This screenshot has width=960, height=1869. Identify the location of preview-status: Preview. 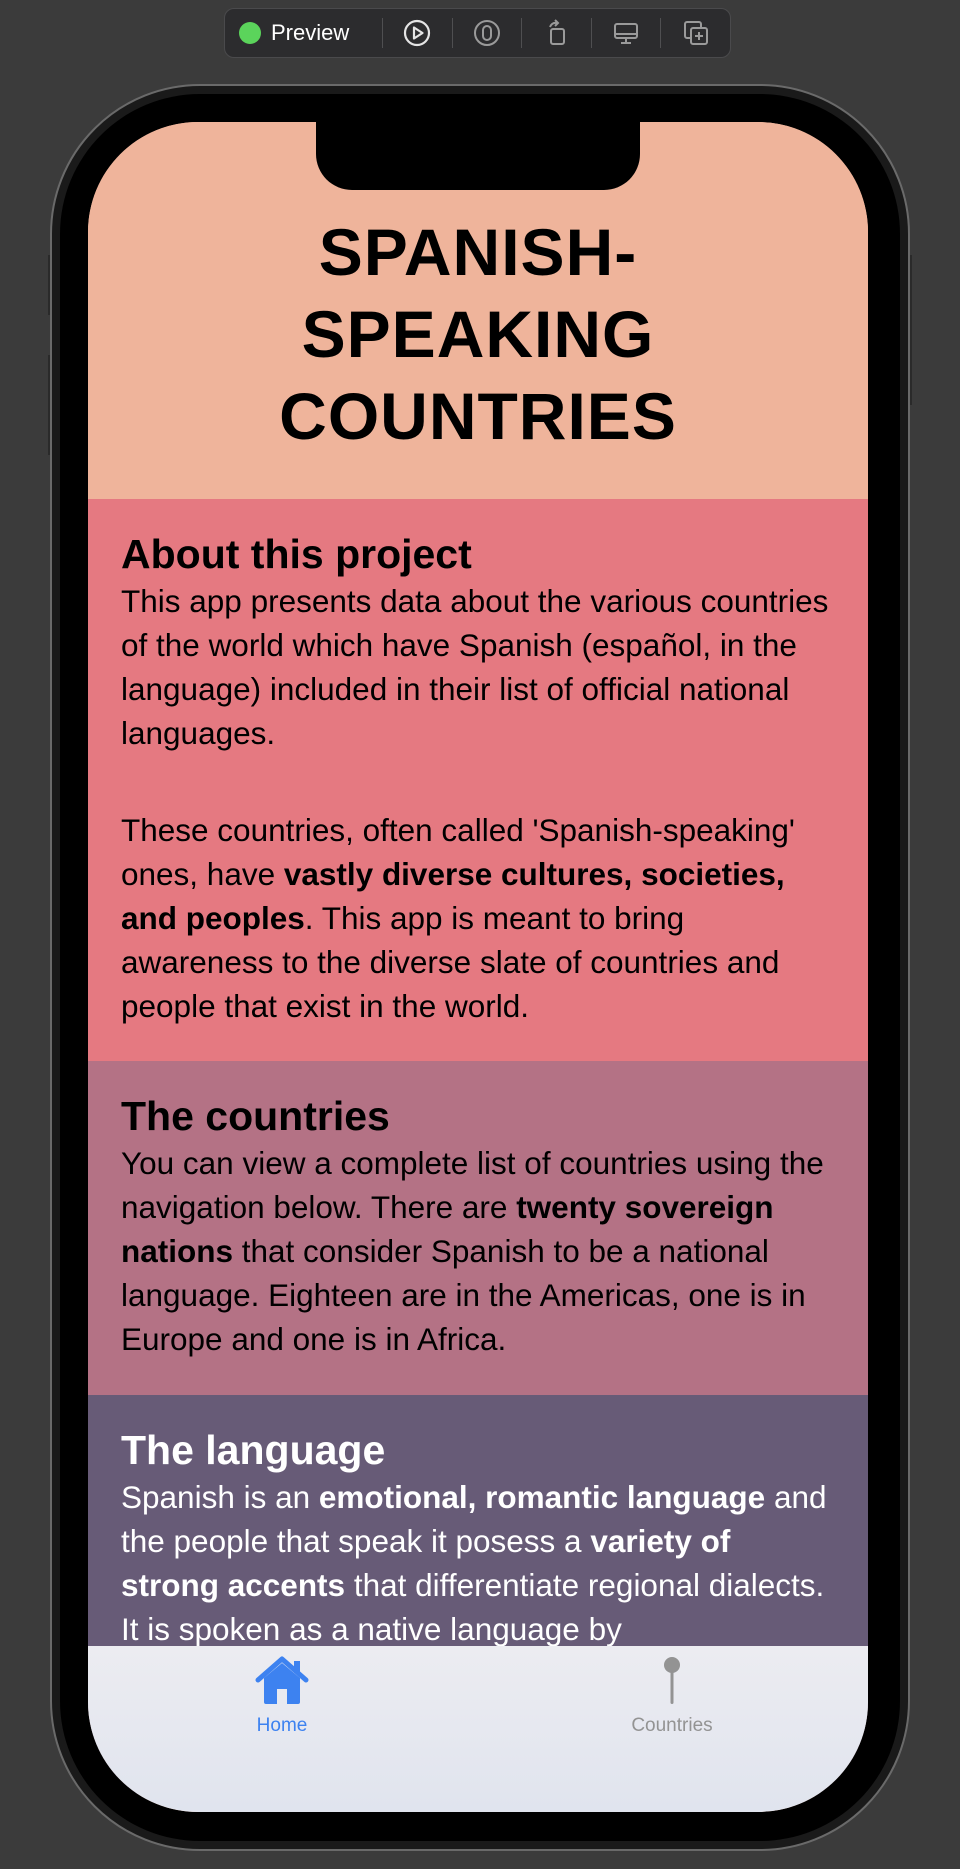
(303, 33).